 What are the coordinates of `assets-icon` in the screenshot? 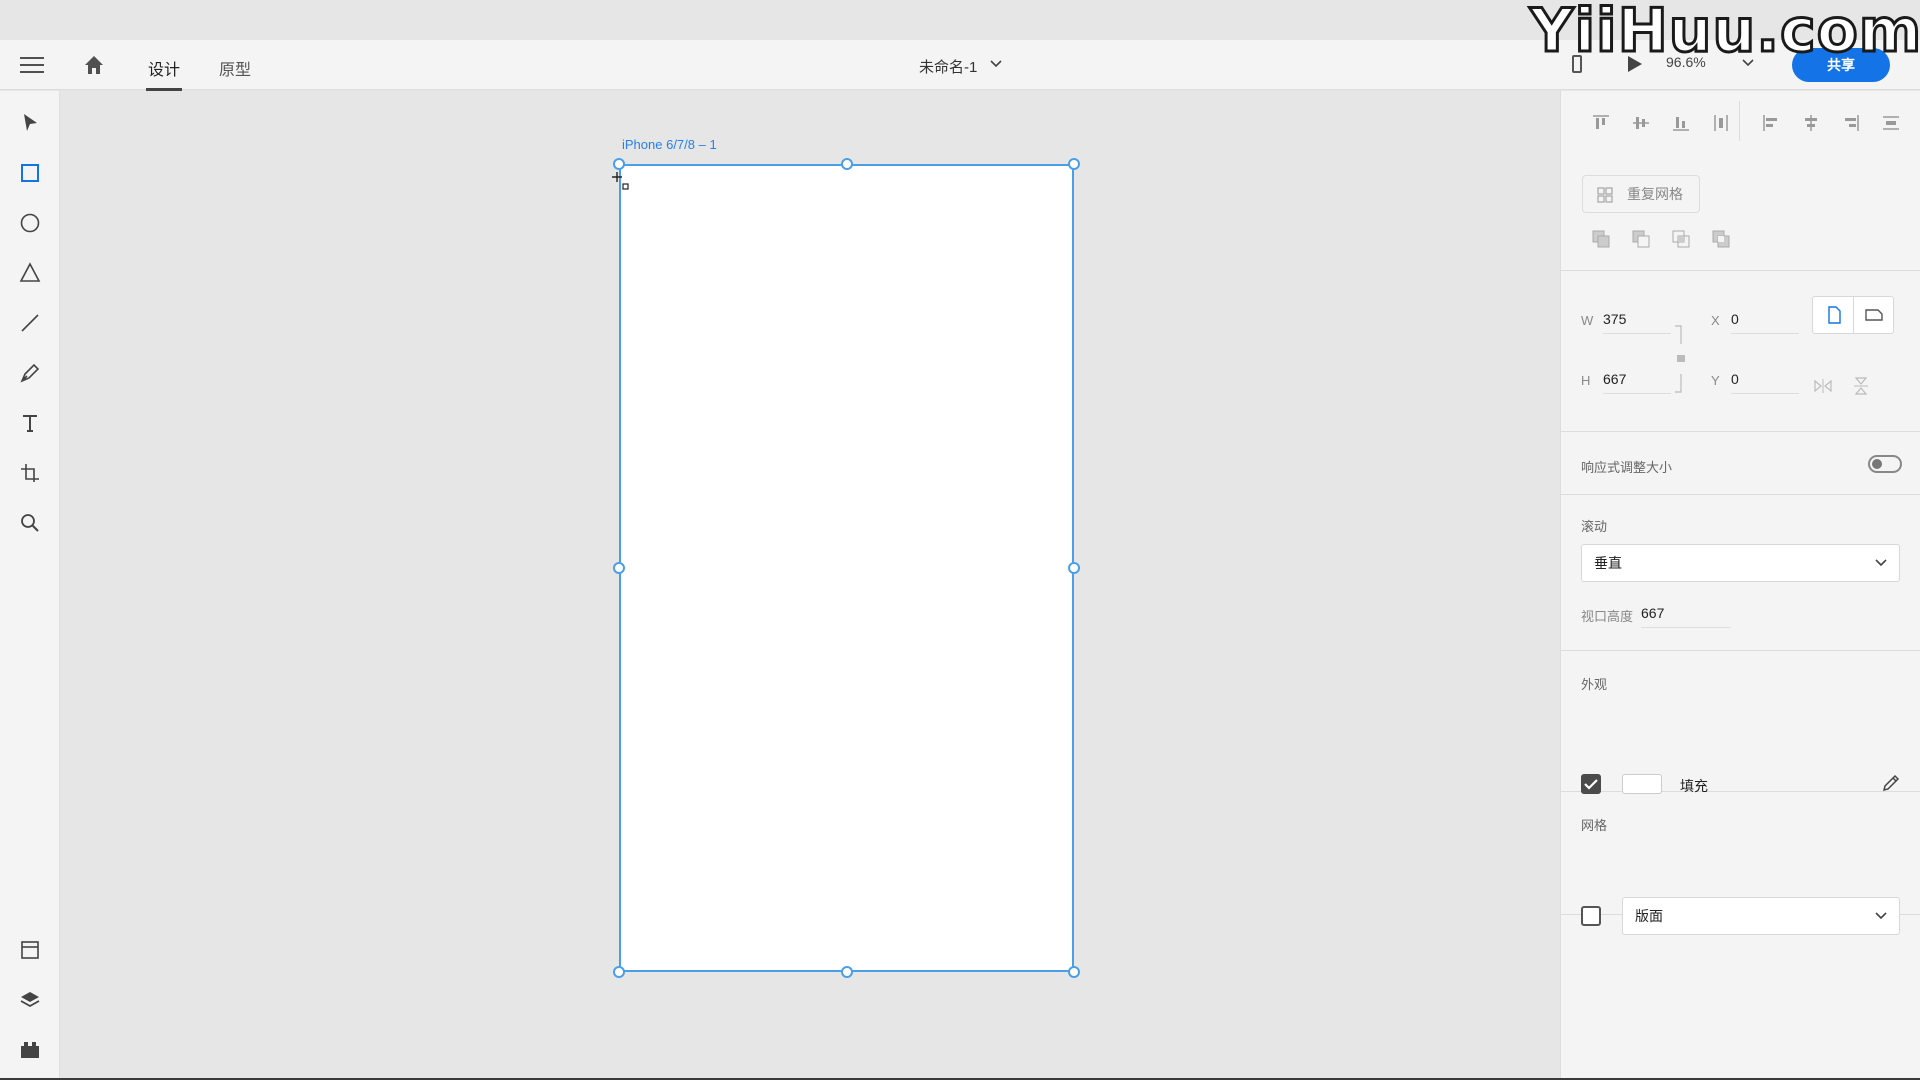 It's located at (30, 950).